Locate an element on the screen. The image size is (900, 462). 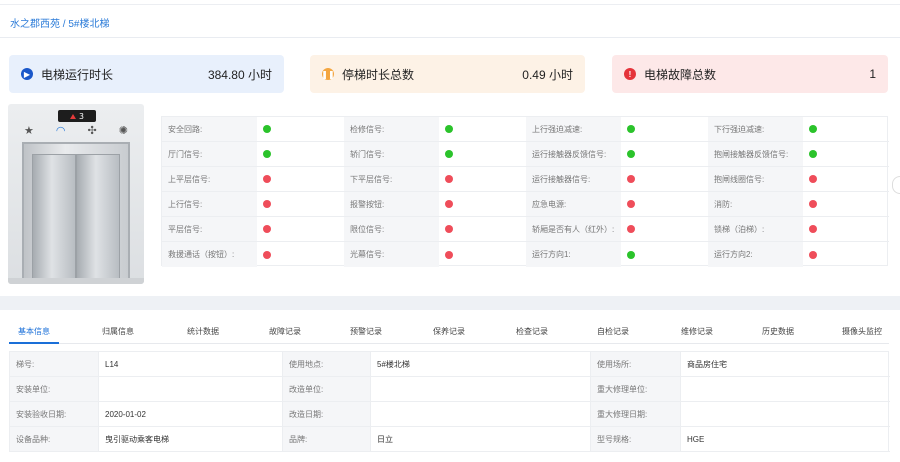
signal-label: 安全回路: is located at coordinates (209, 129).